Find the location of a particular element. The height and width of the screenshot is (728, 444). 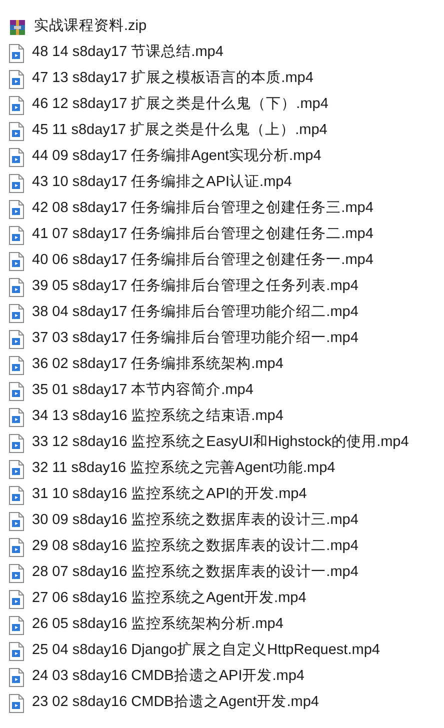

file-name: 30 09 s8day16 监控系统之数据库表的设计三.mp4 is located at coordinates (195, 521).